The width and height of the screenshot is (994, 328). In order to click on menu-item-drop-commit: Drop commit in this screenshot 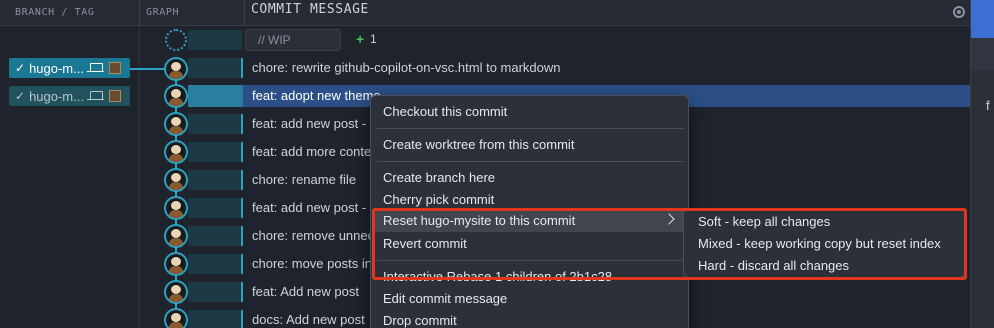, I will do `click(420, 319)`.